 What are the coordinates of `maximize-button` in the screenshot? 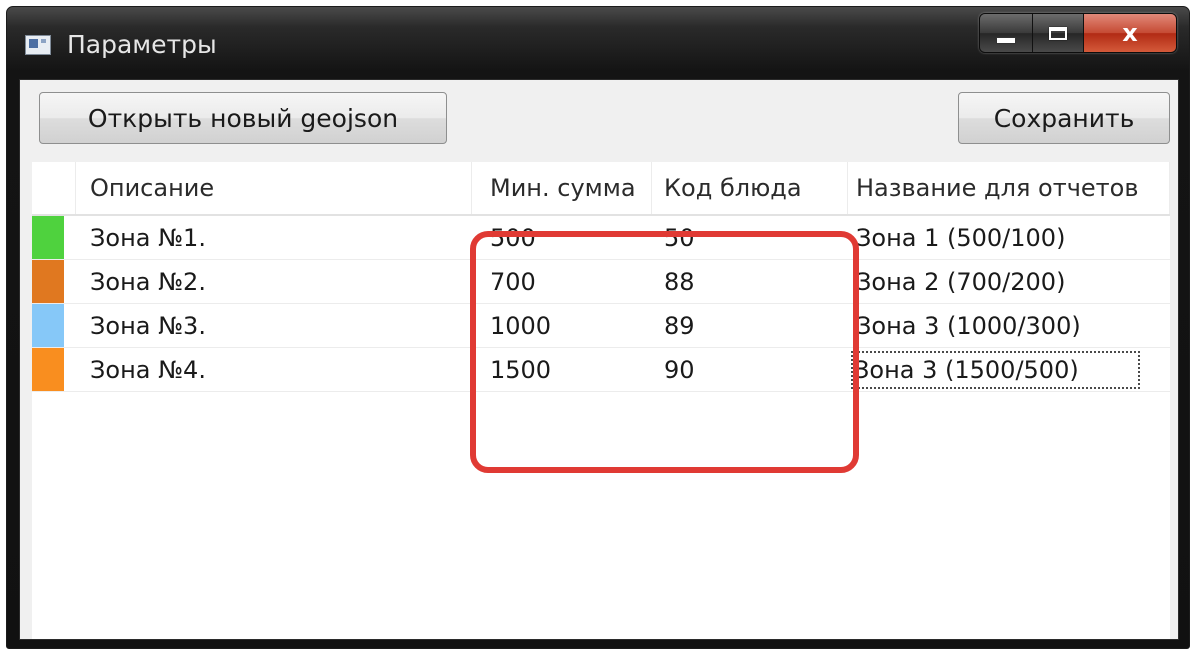 It's located at (1058, 33).